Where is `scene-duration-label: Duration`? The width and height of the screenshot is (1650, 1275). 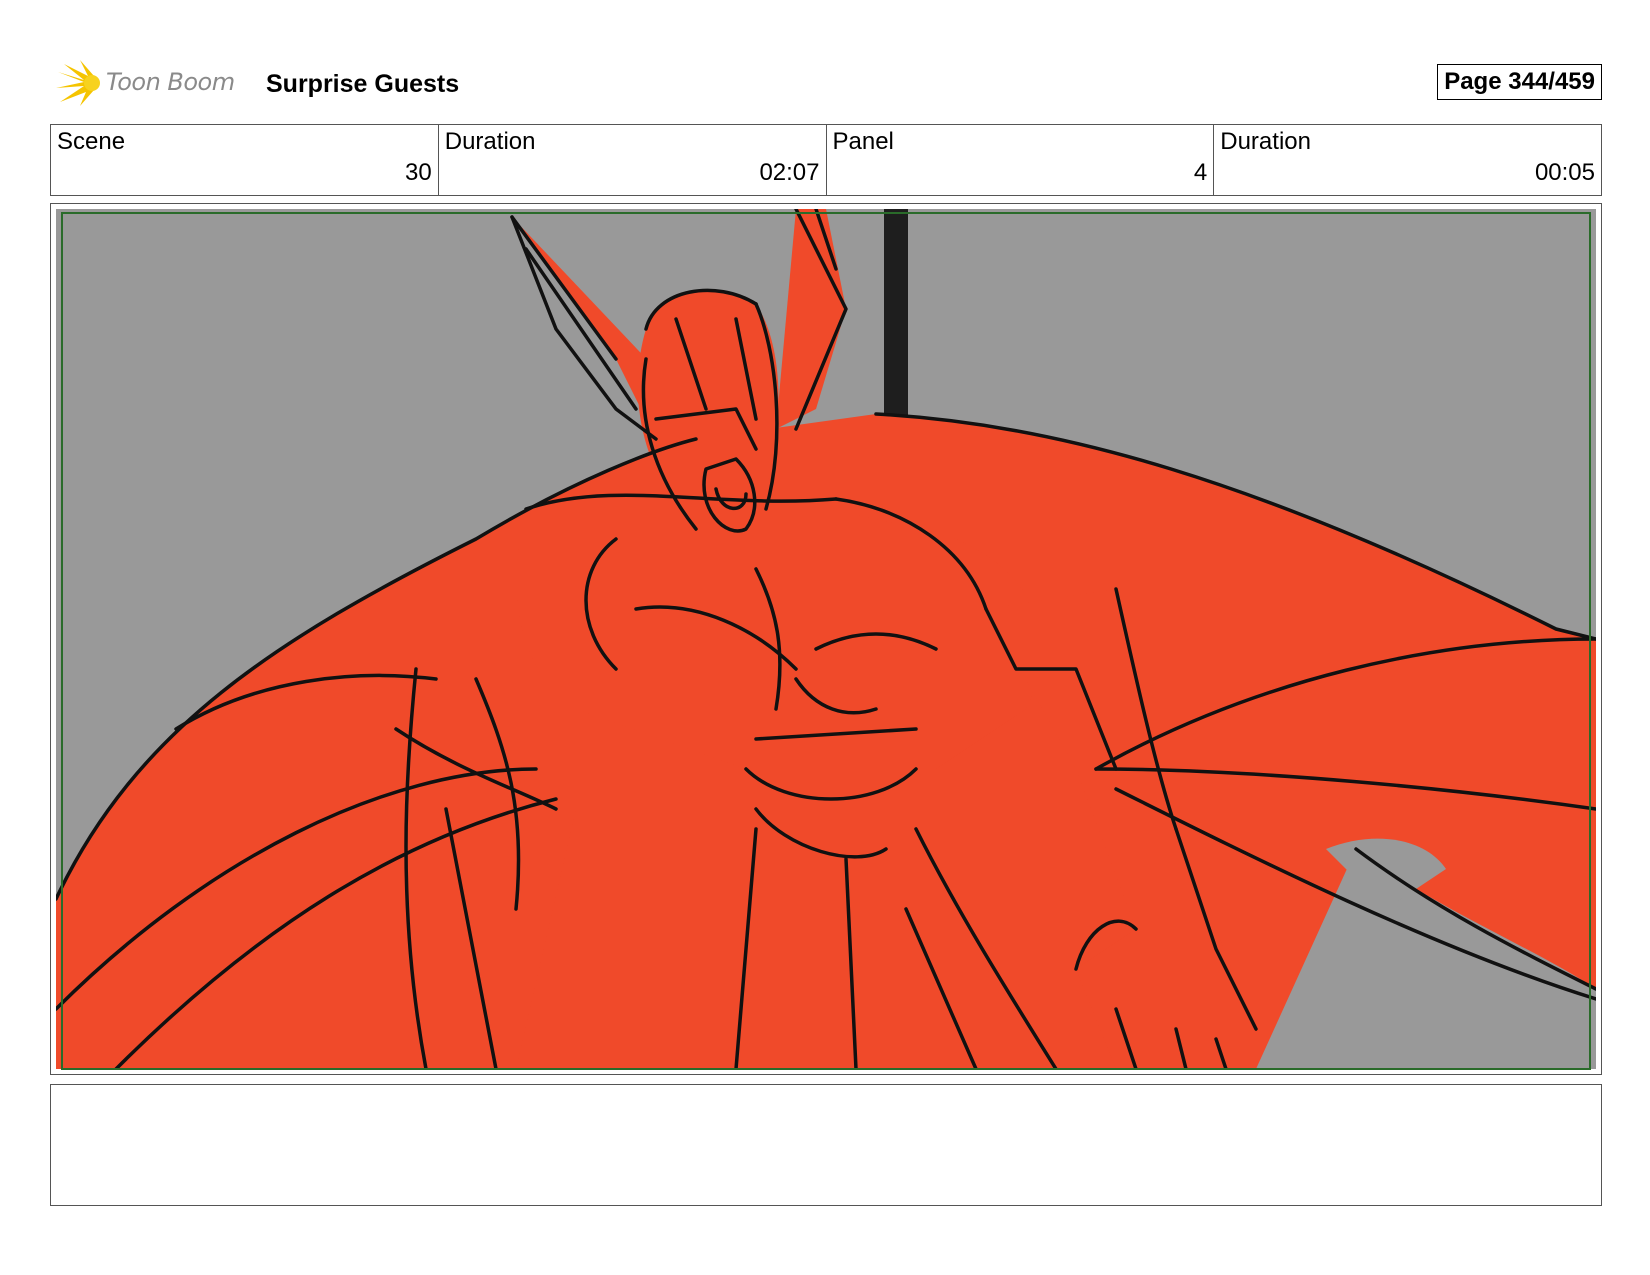 scene-duration-label: Duration is located at coordinates (490, 141).